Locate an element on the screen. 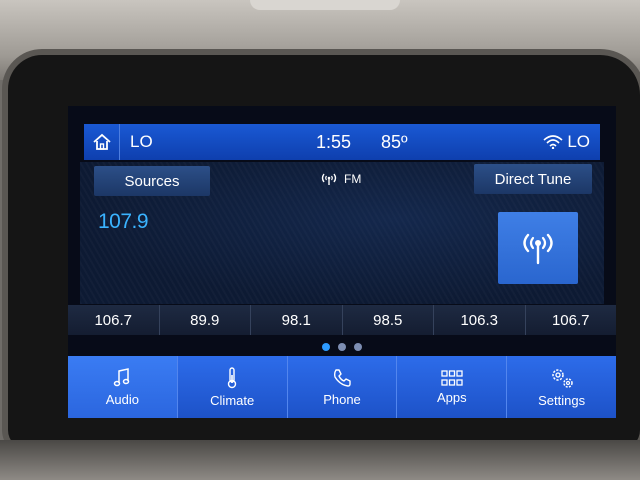 Image resolution: width=640 pixels, height=480 pixels. dashboard-vent is located at coordinates (325, 5).